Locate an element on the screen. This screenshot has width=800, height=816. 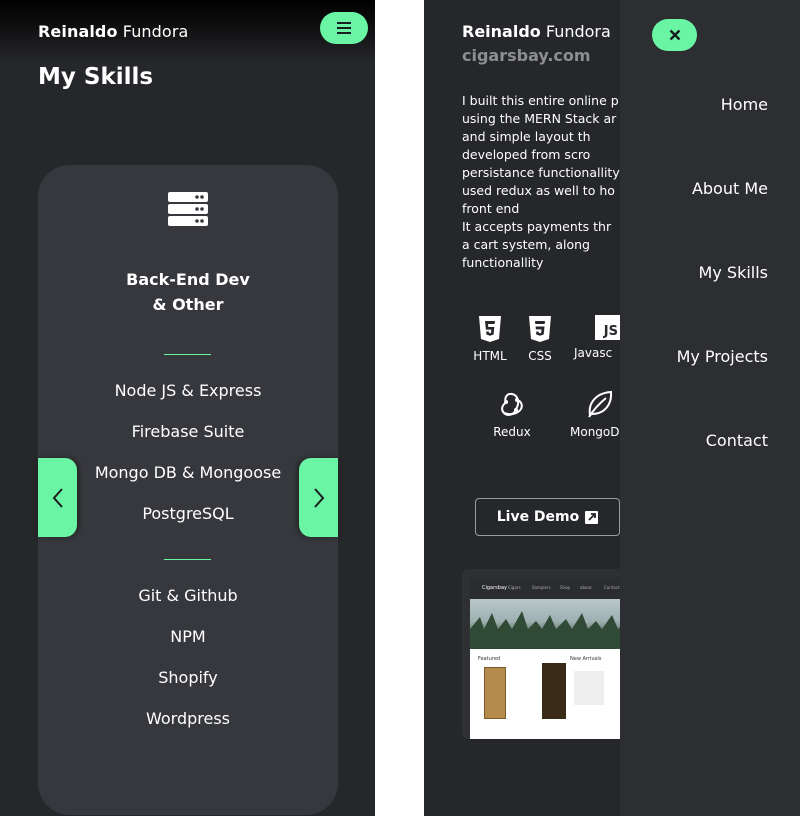
external-link-icon is located at coordinates (592, 517).